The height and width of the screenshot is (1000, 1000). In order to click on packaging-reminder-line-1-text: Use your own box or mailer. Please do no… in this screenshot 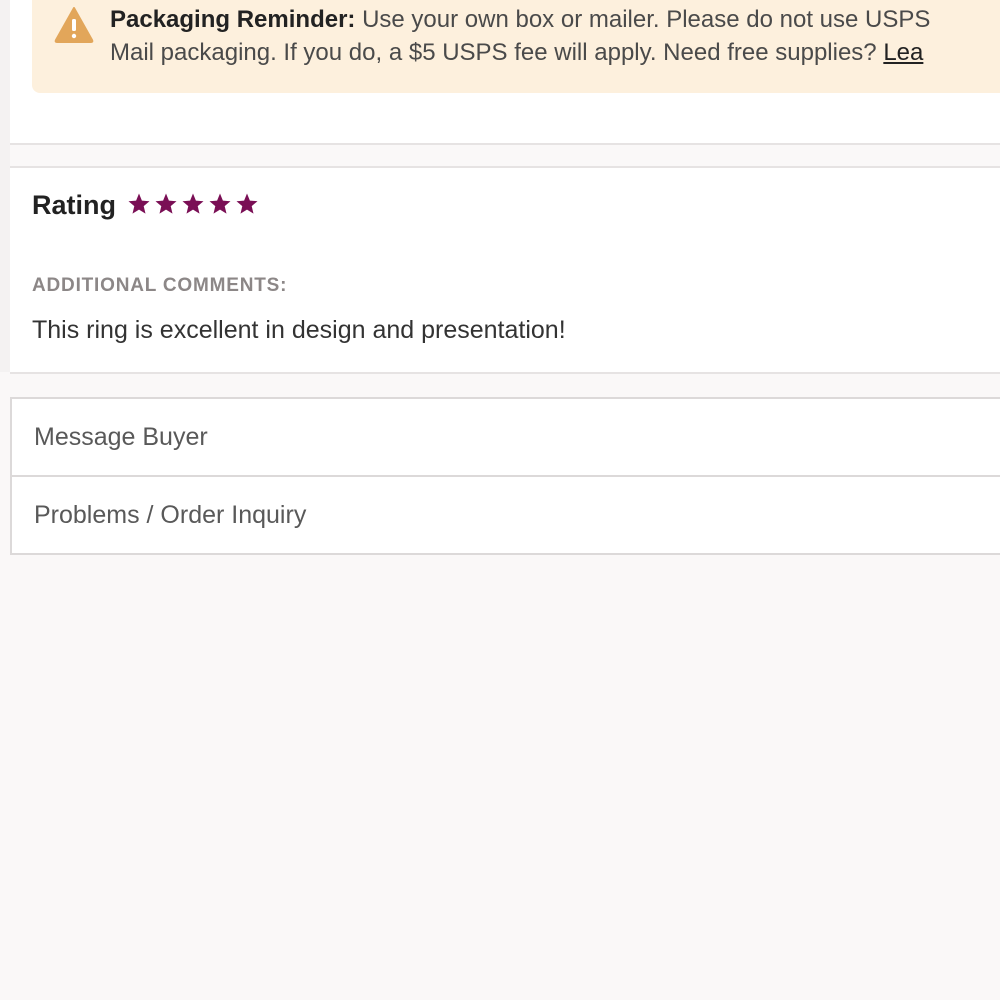, I will do `click(646, 19)`.